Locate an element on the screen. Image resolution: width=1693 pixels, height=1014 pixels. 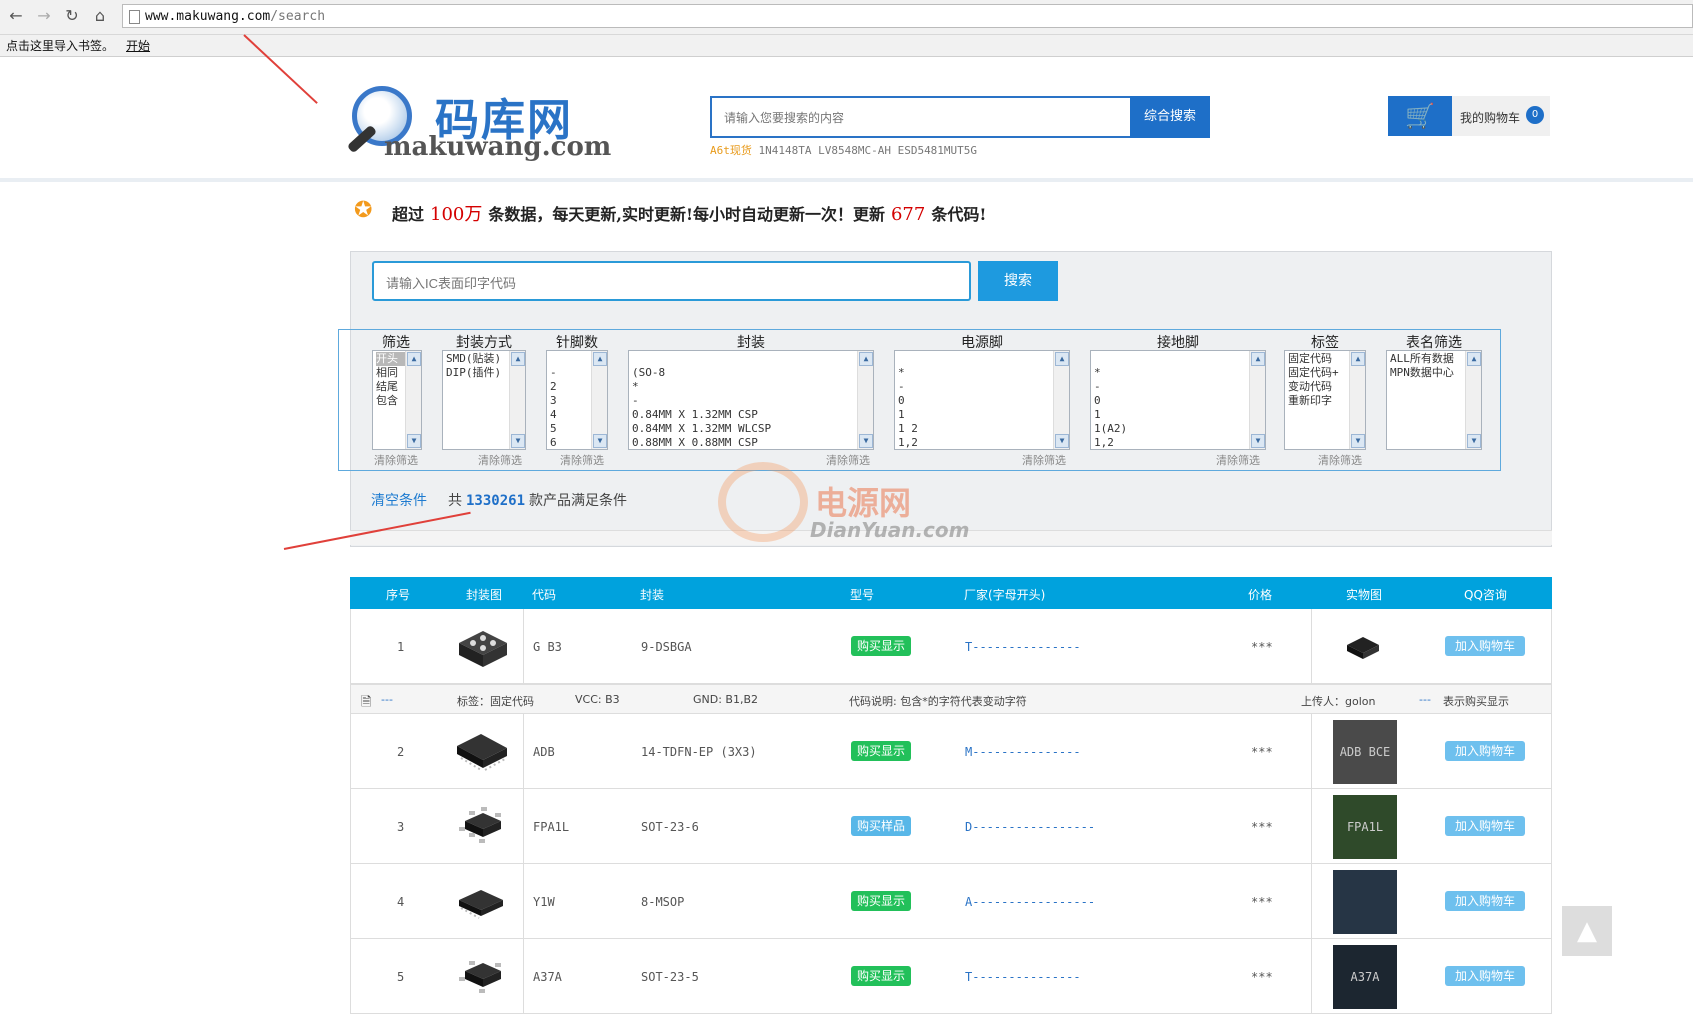
info-dash: --- is located at coordinates (387, 699).